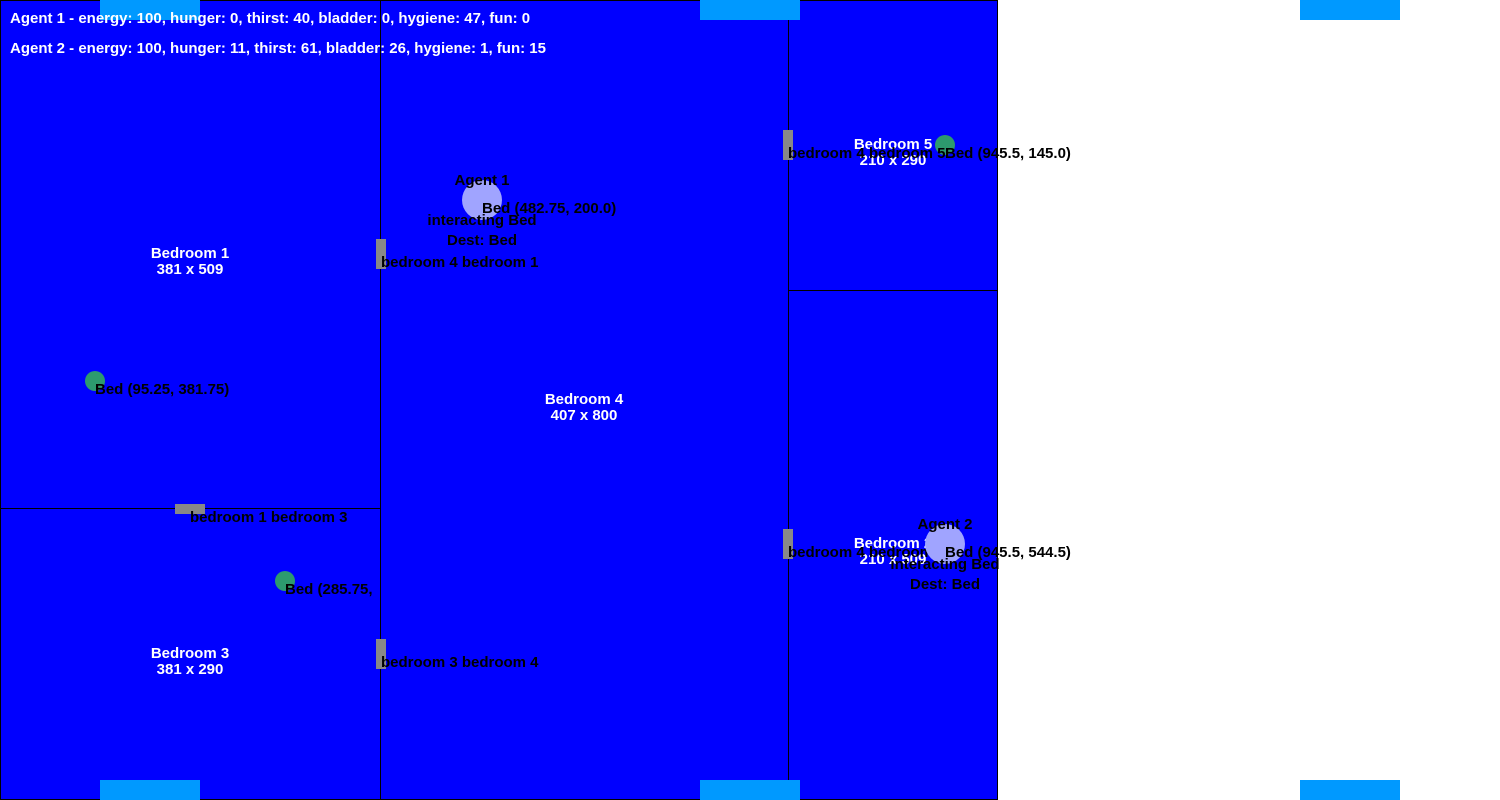 This screenshot has width=1500, height=800. I want to click on agent-2-state: interacting Bed, so click(945, 564).